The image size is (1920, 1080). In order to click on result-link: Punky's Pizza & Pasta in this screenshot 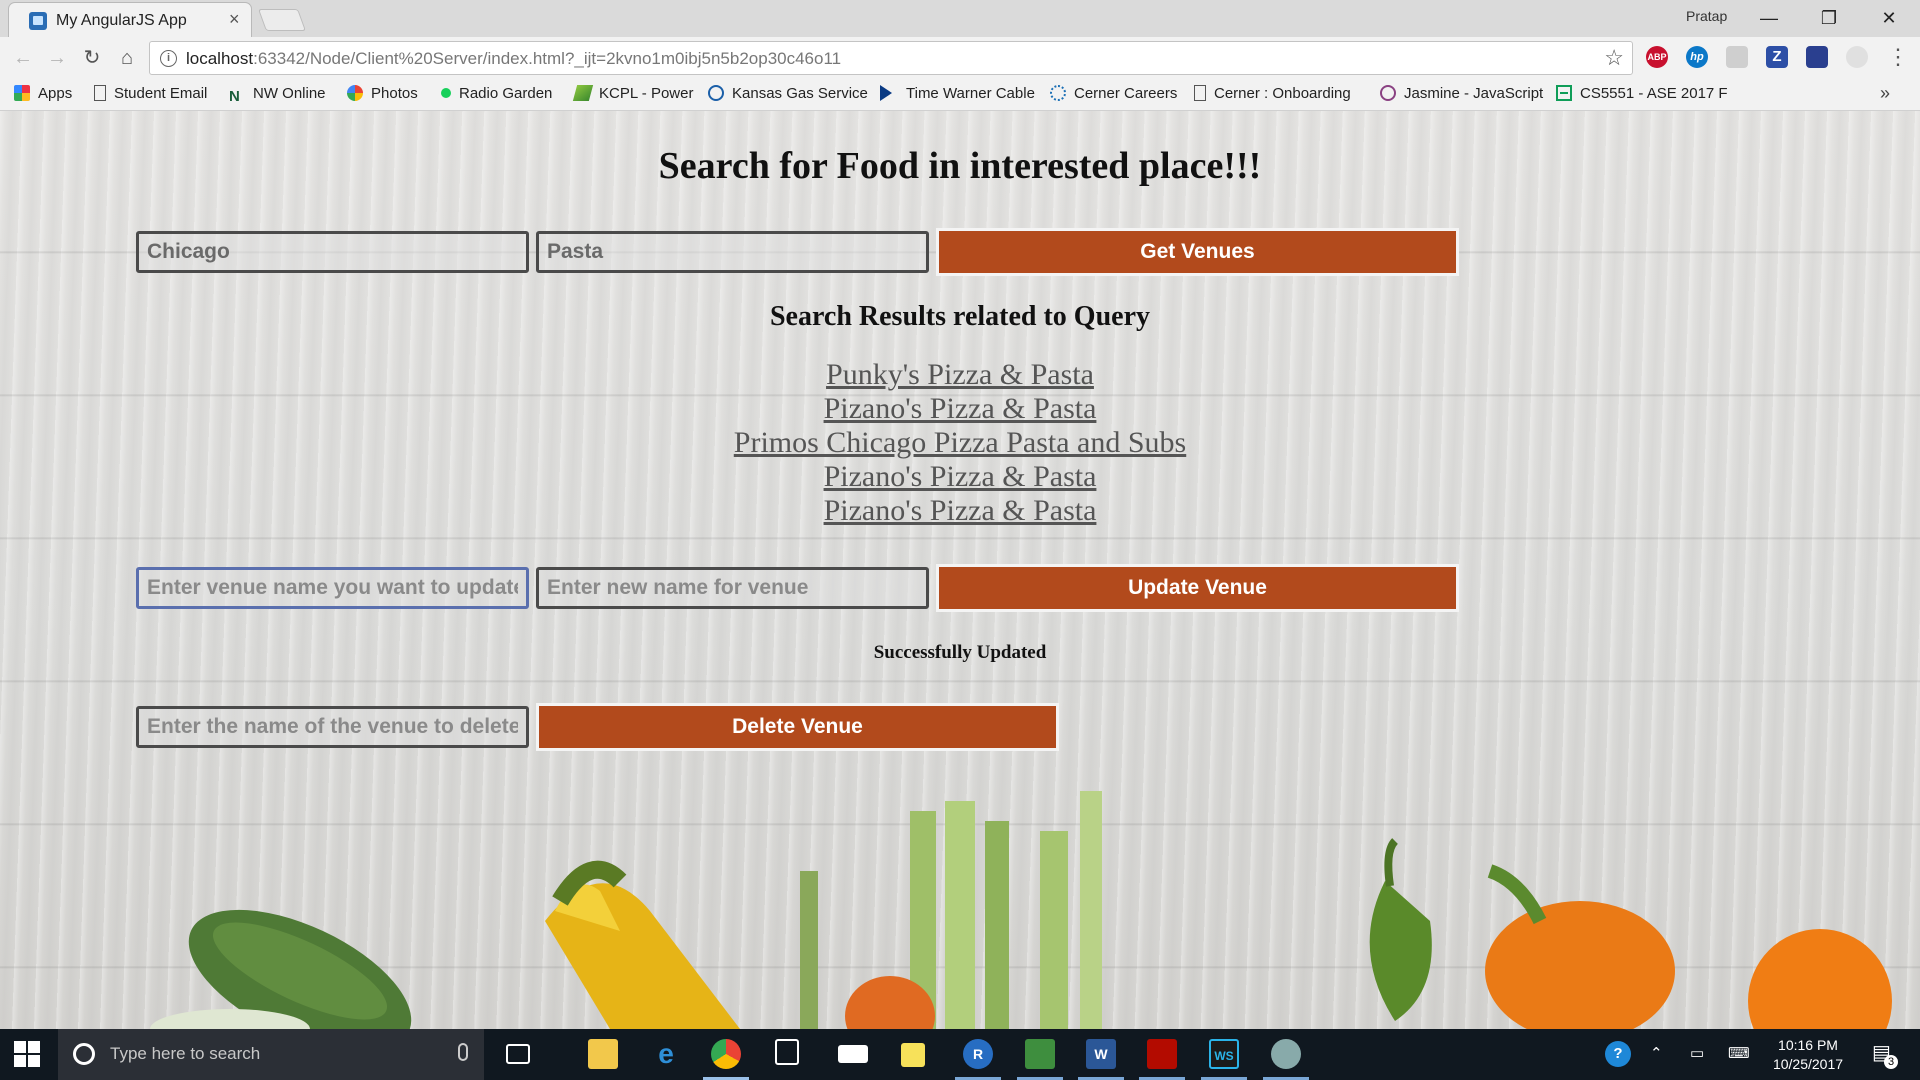, I will do `click(960, 375)`.